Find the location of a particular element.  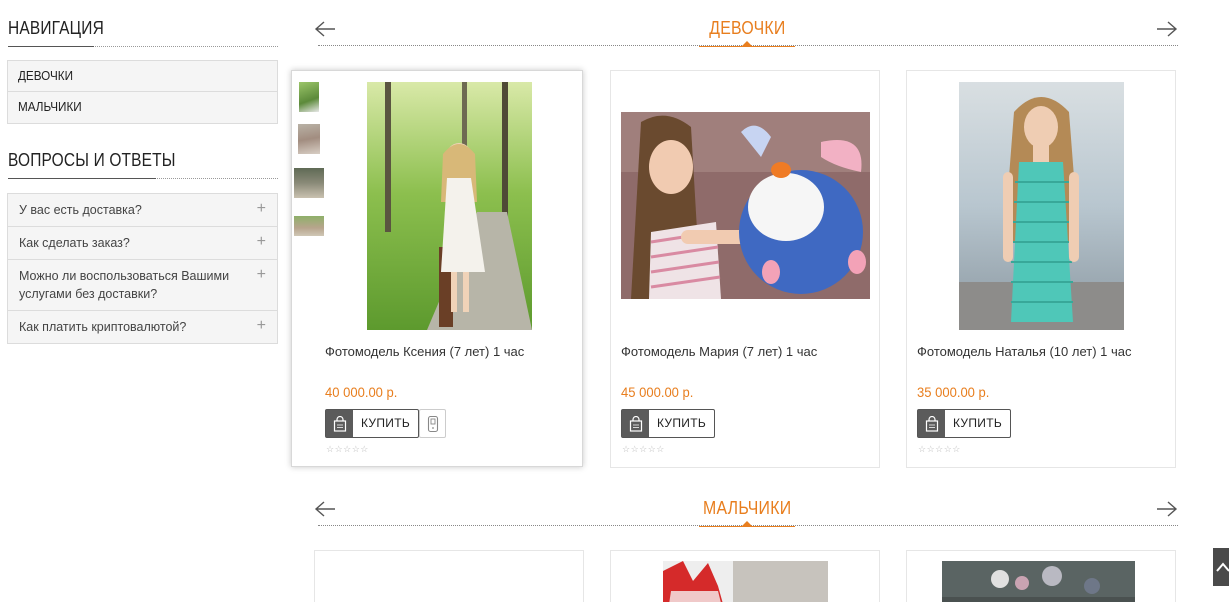

faq-item: Как платить криптовалютой? + is located at coordinates (142, 327).